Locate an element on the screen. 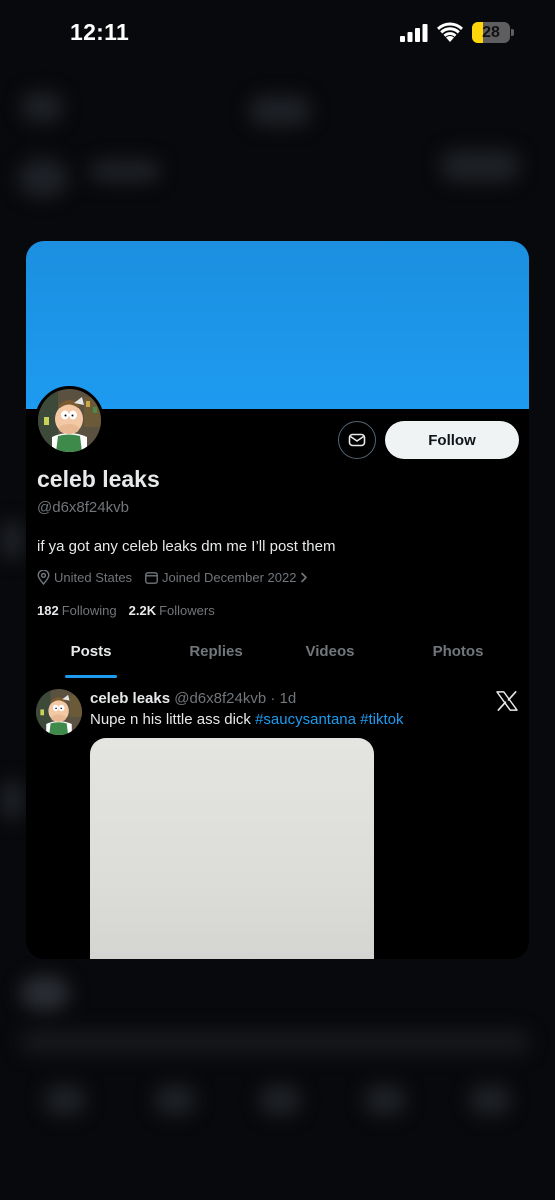 The image size is (555, 1200). tab-photos: Photos is located at coordinates (458, 656).